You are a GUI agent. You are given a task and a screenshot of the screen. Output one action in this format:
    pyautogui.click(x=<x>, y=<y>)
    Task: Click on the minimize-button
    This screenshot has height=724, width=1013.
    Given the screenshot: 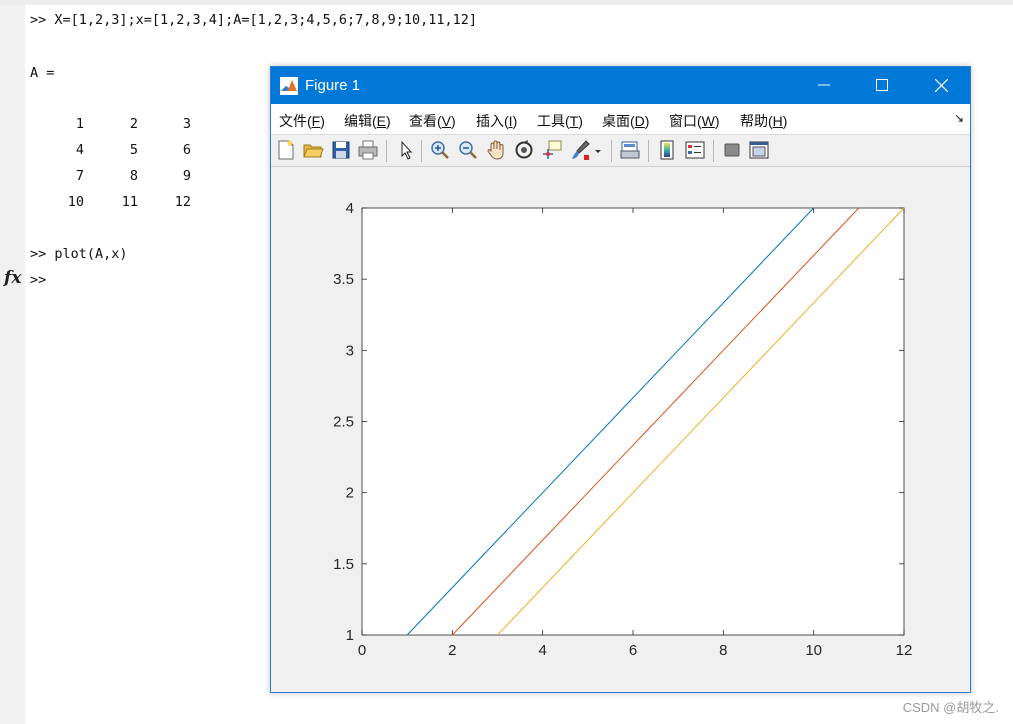 What is the action you would take?
    pyautogui.click(x=824, y=85)
    